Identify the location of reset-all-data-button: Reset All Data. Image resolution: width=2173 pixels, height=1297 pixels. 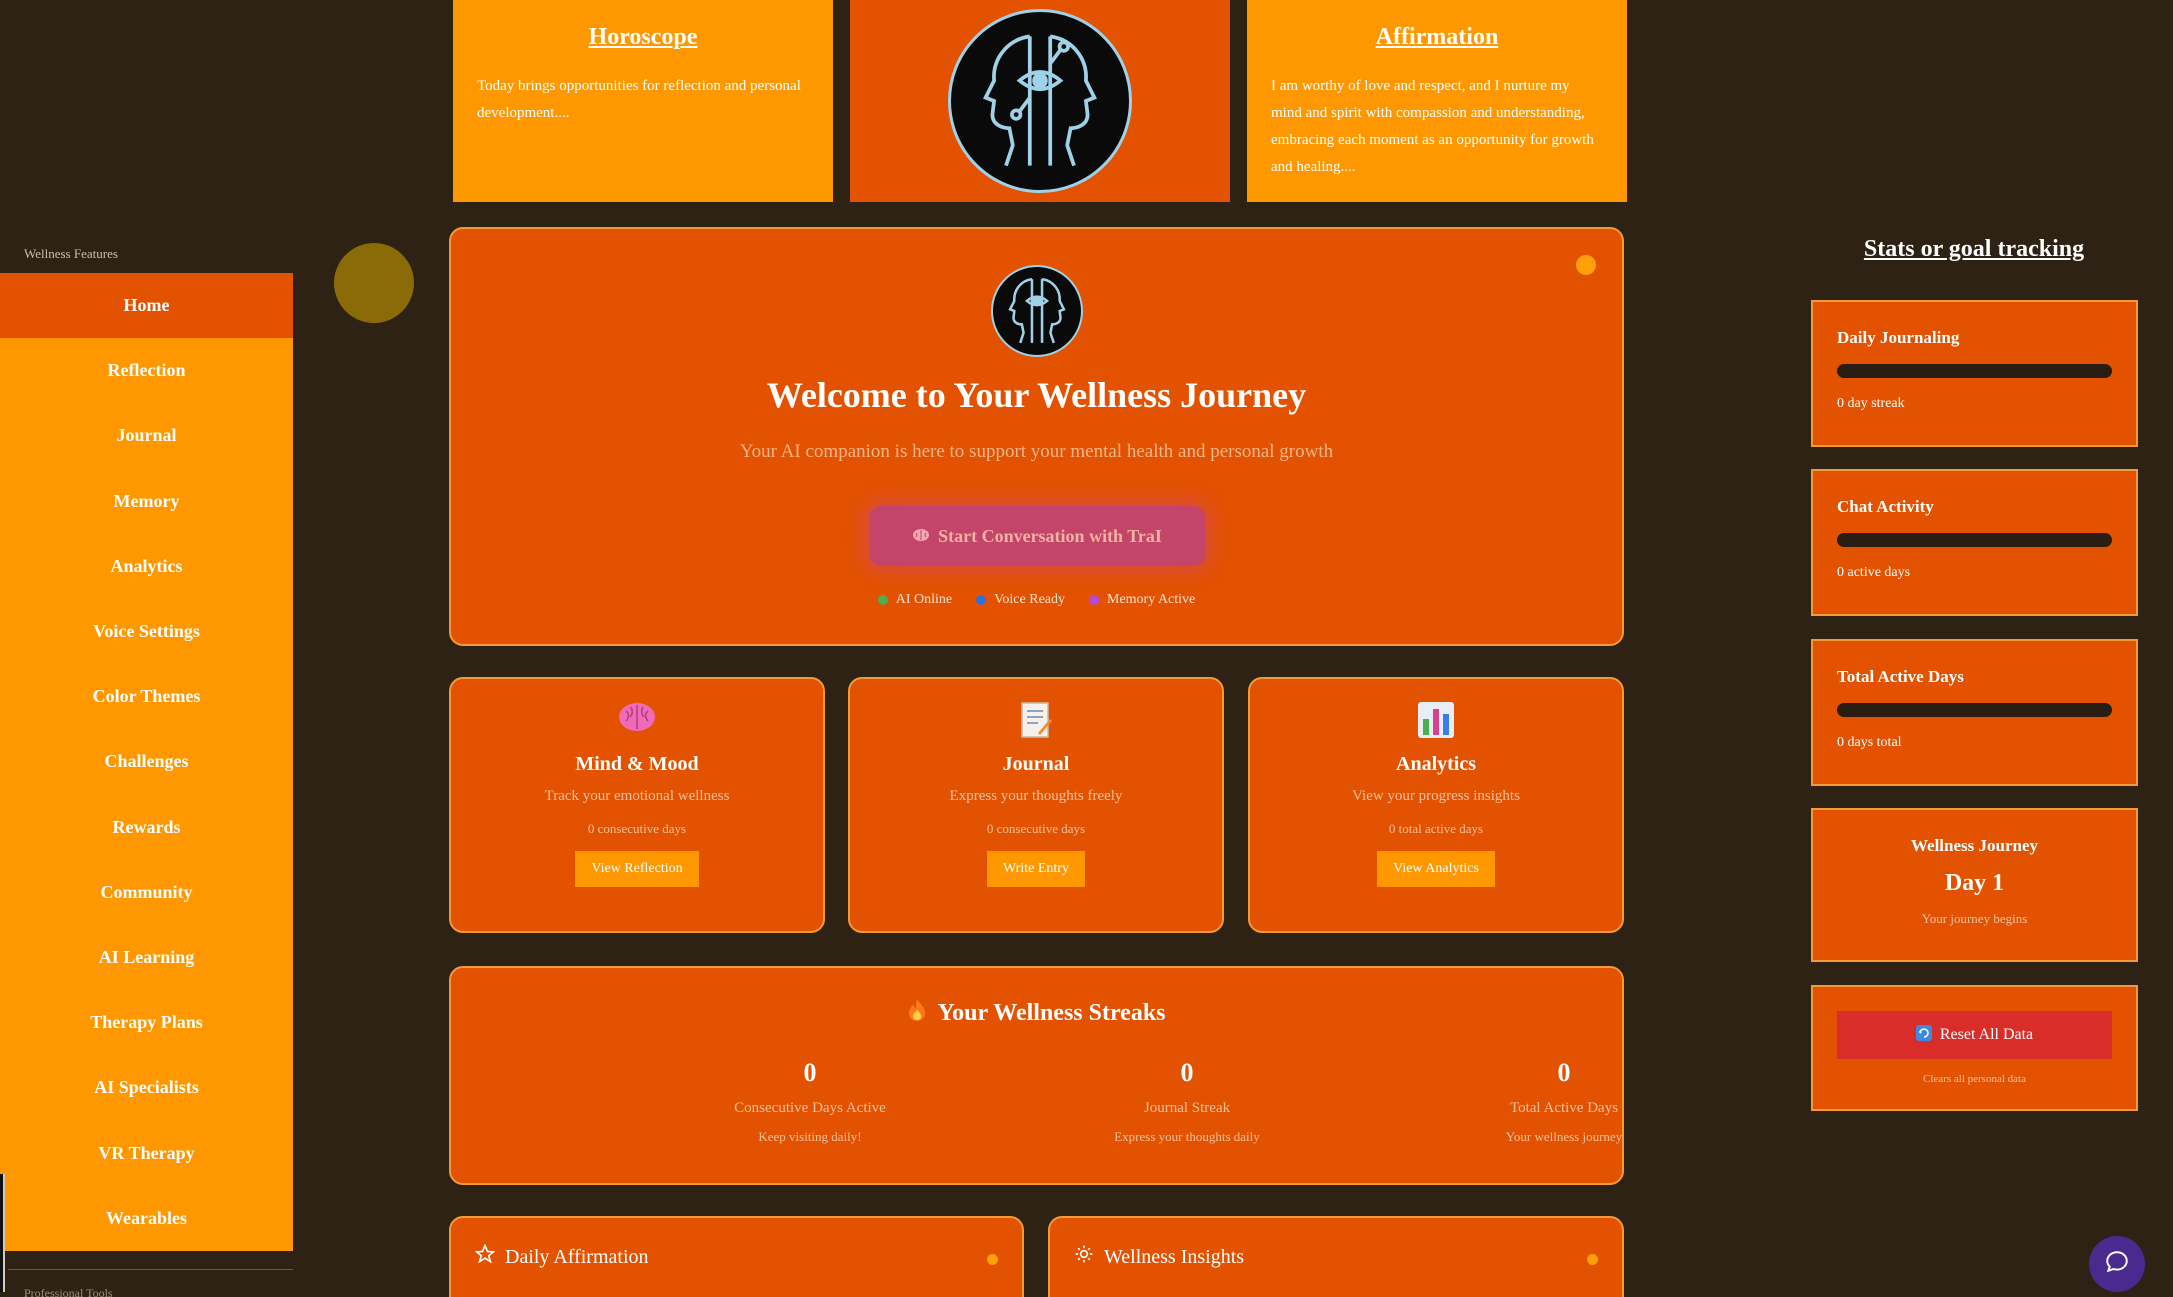
(1974, 1035).